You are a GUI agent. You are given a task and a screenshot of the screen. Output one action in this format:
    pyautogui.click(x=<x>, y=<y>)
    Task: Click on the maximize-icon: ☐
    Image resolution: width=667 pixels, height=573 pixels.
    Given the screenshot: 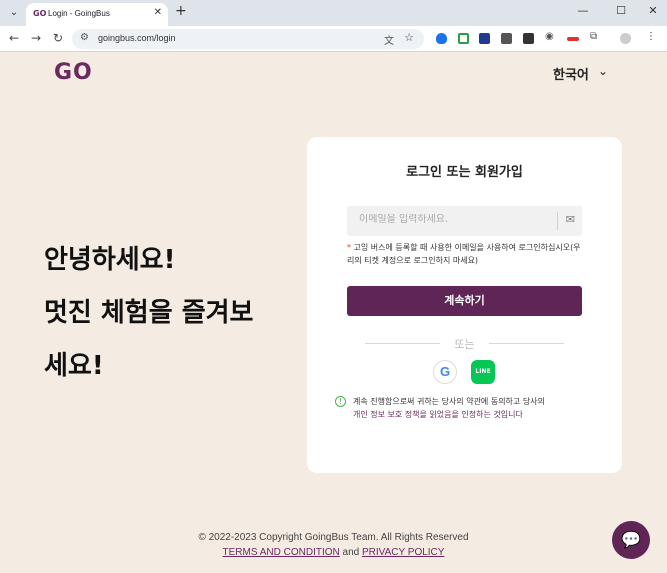 What is the action you would take?
    pyautogui.click(x=621, y=10)
    